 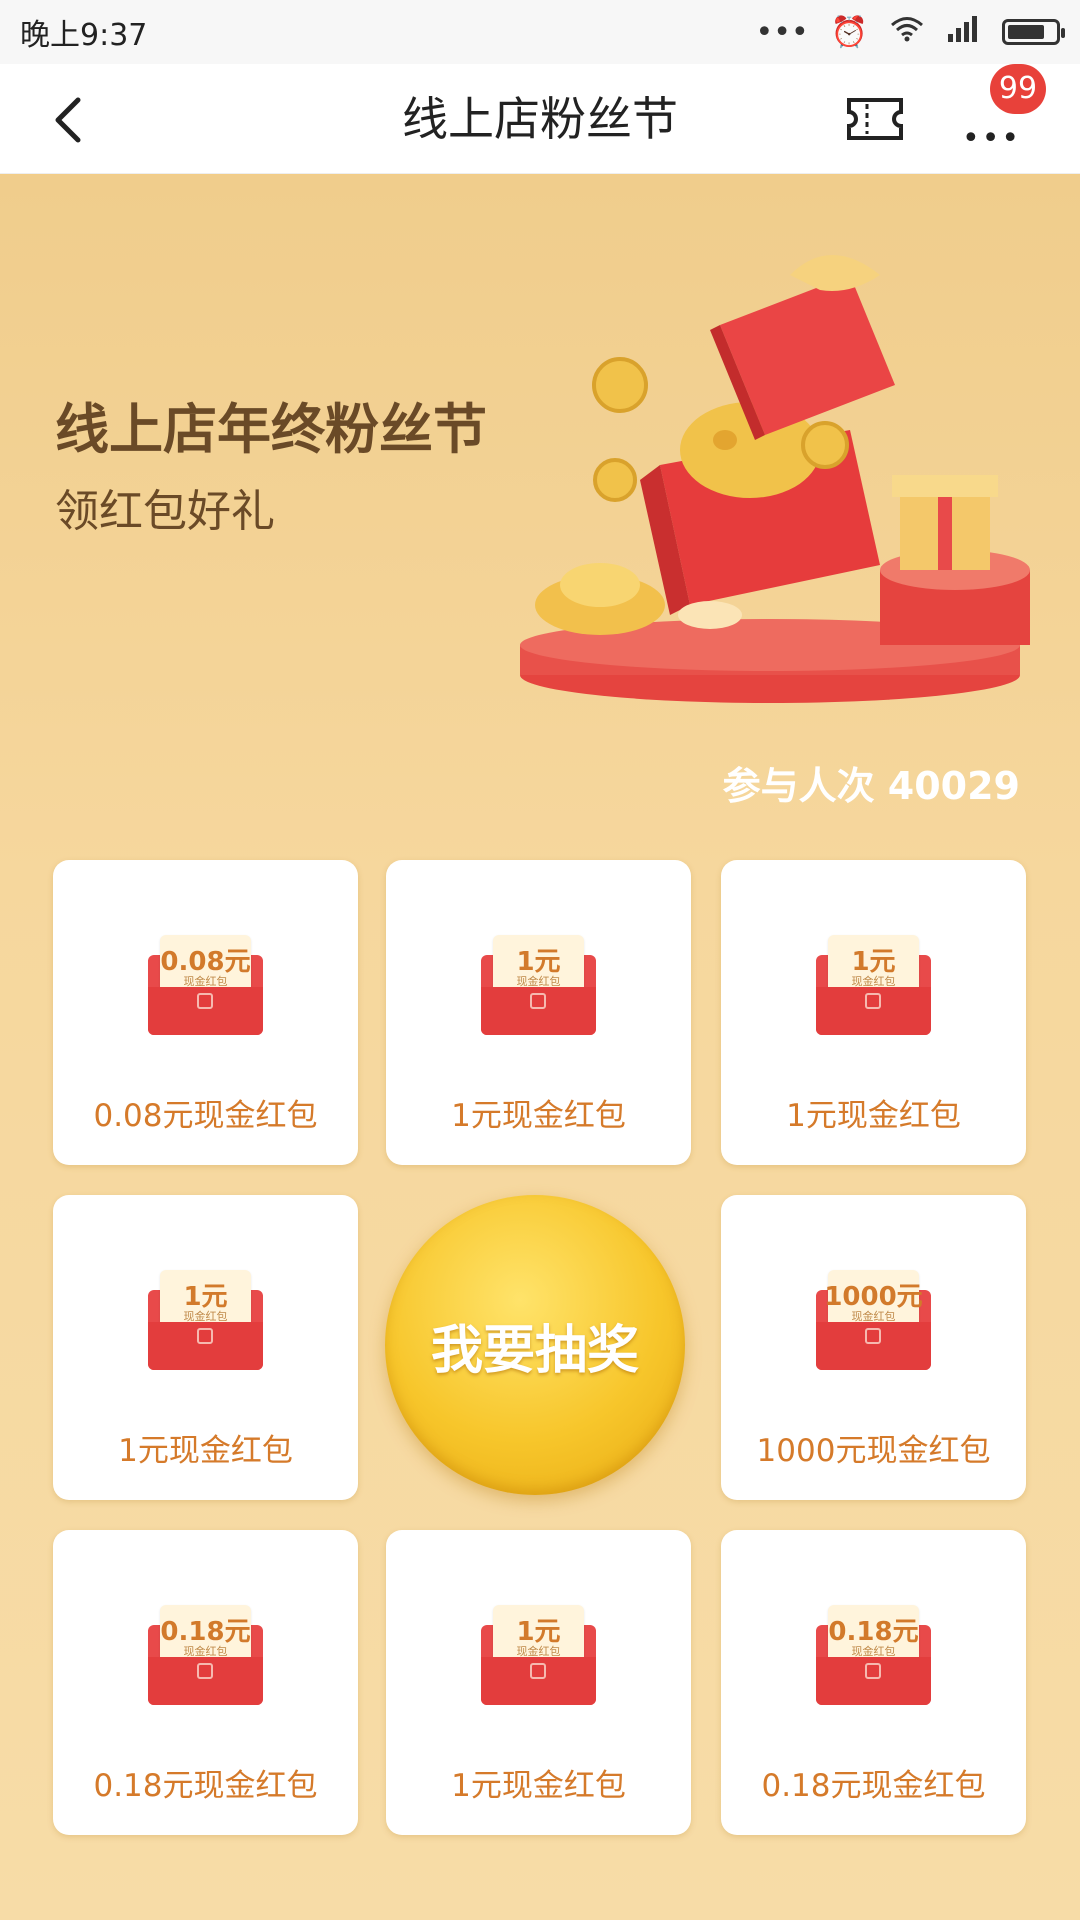 What do you see at coordinates (540, 32) in the screenshot?
I see `status-bar: 晚上9:37 ••• ⏰` at bounding box center [540, 32].